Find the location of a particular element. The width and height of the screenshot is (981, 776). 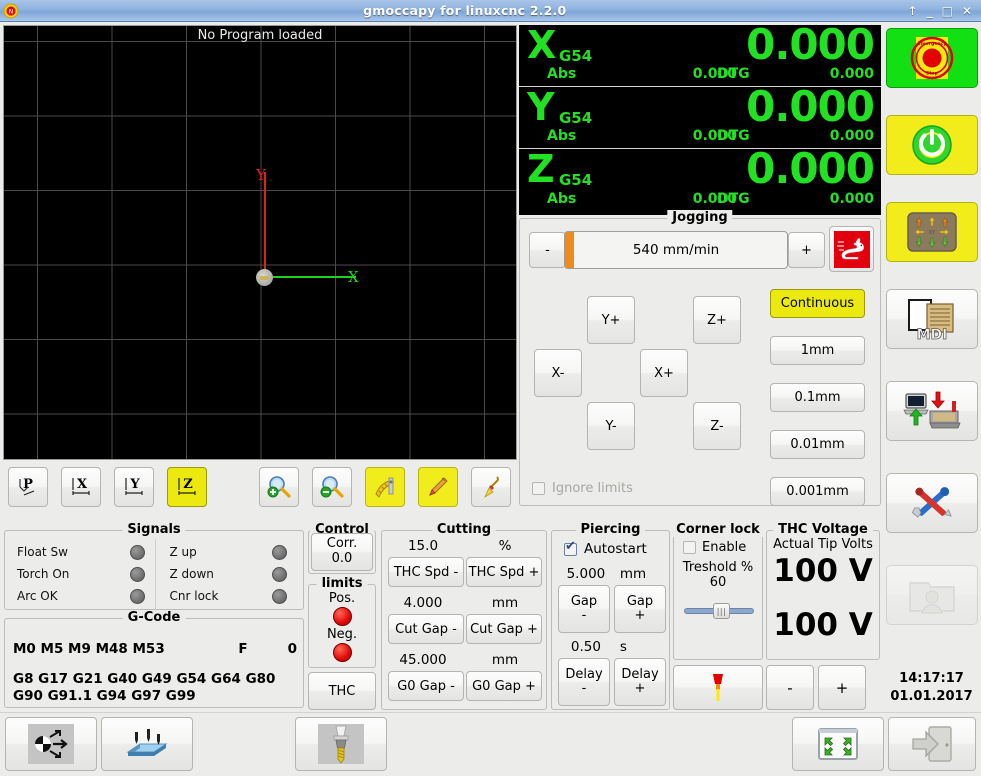

control-panel: Control Corr. 0.0 is located at coordinates (342, 548).